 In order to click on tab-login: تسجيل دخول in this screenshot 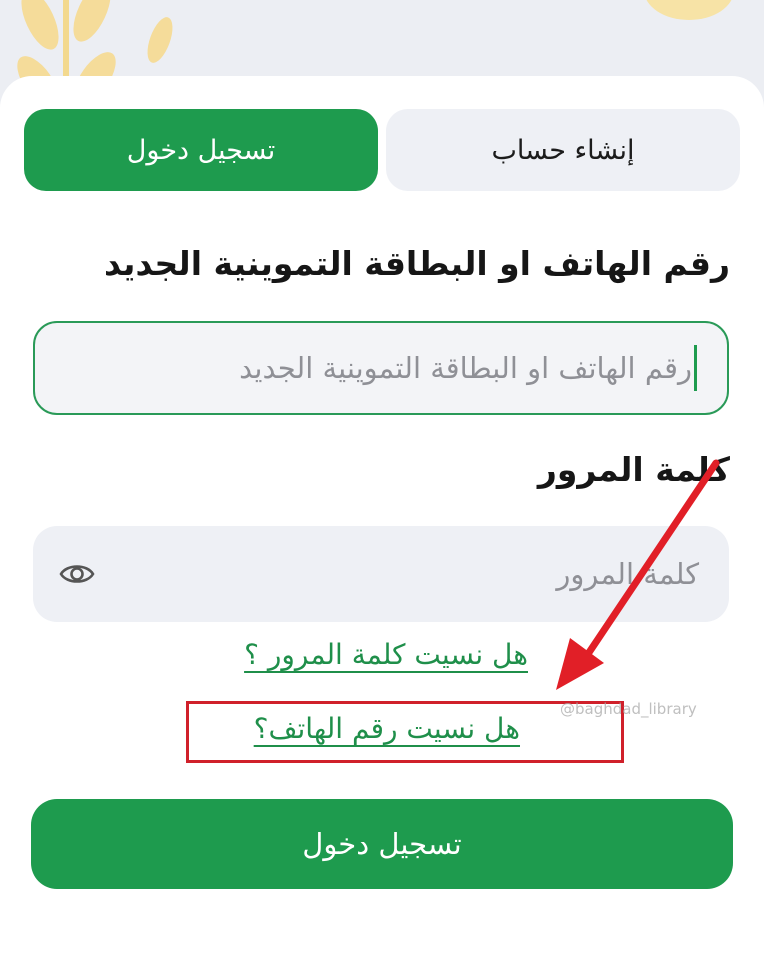, I will do `click(201, 150)`.